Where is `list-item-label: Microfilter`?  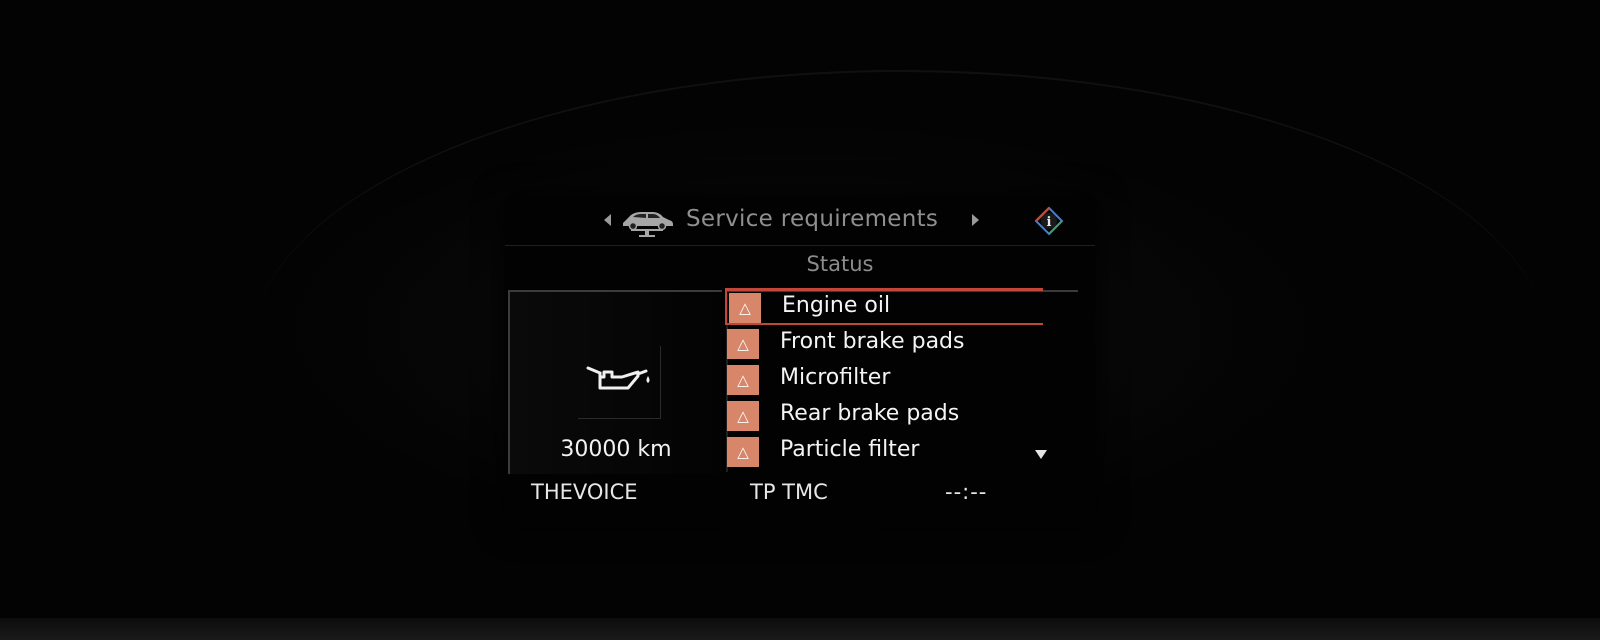 list-item-label: Microfilter is located at coordinates (835, 377).